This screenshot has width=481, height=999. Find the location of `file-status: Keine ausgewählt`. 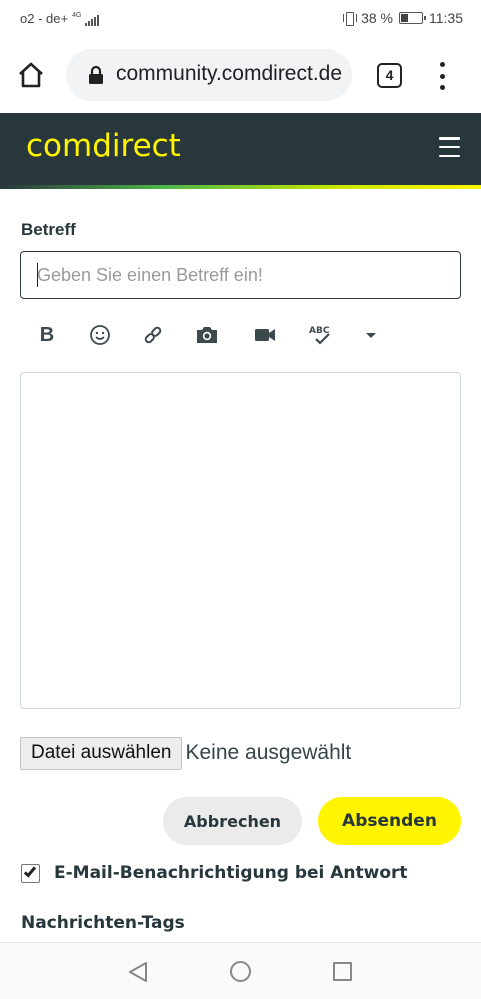

file-status: Keine ausgewählt is located at coordinates (268, 752).